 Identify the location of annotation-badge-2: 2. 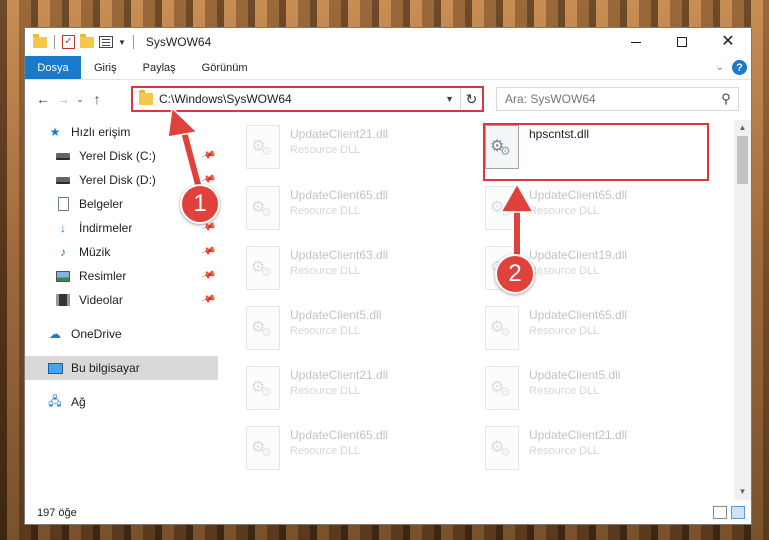
(515, 274).